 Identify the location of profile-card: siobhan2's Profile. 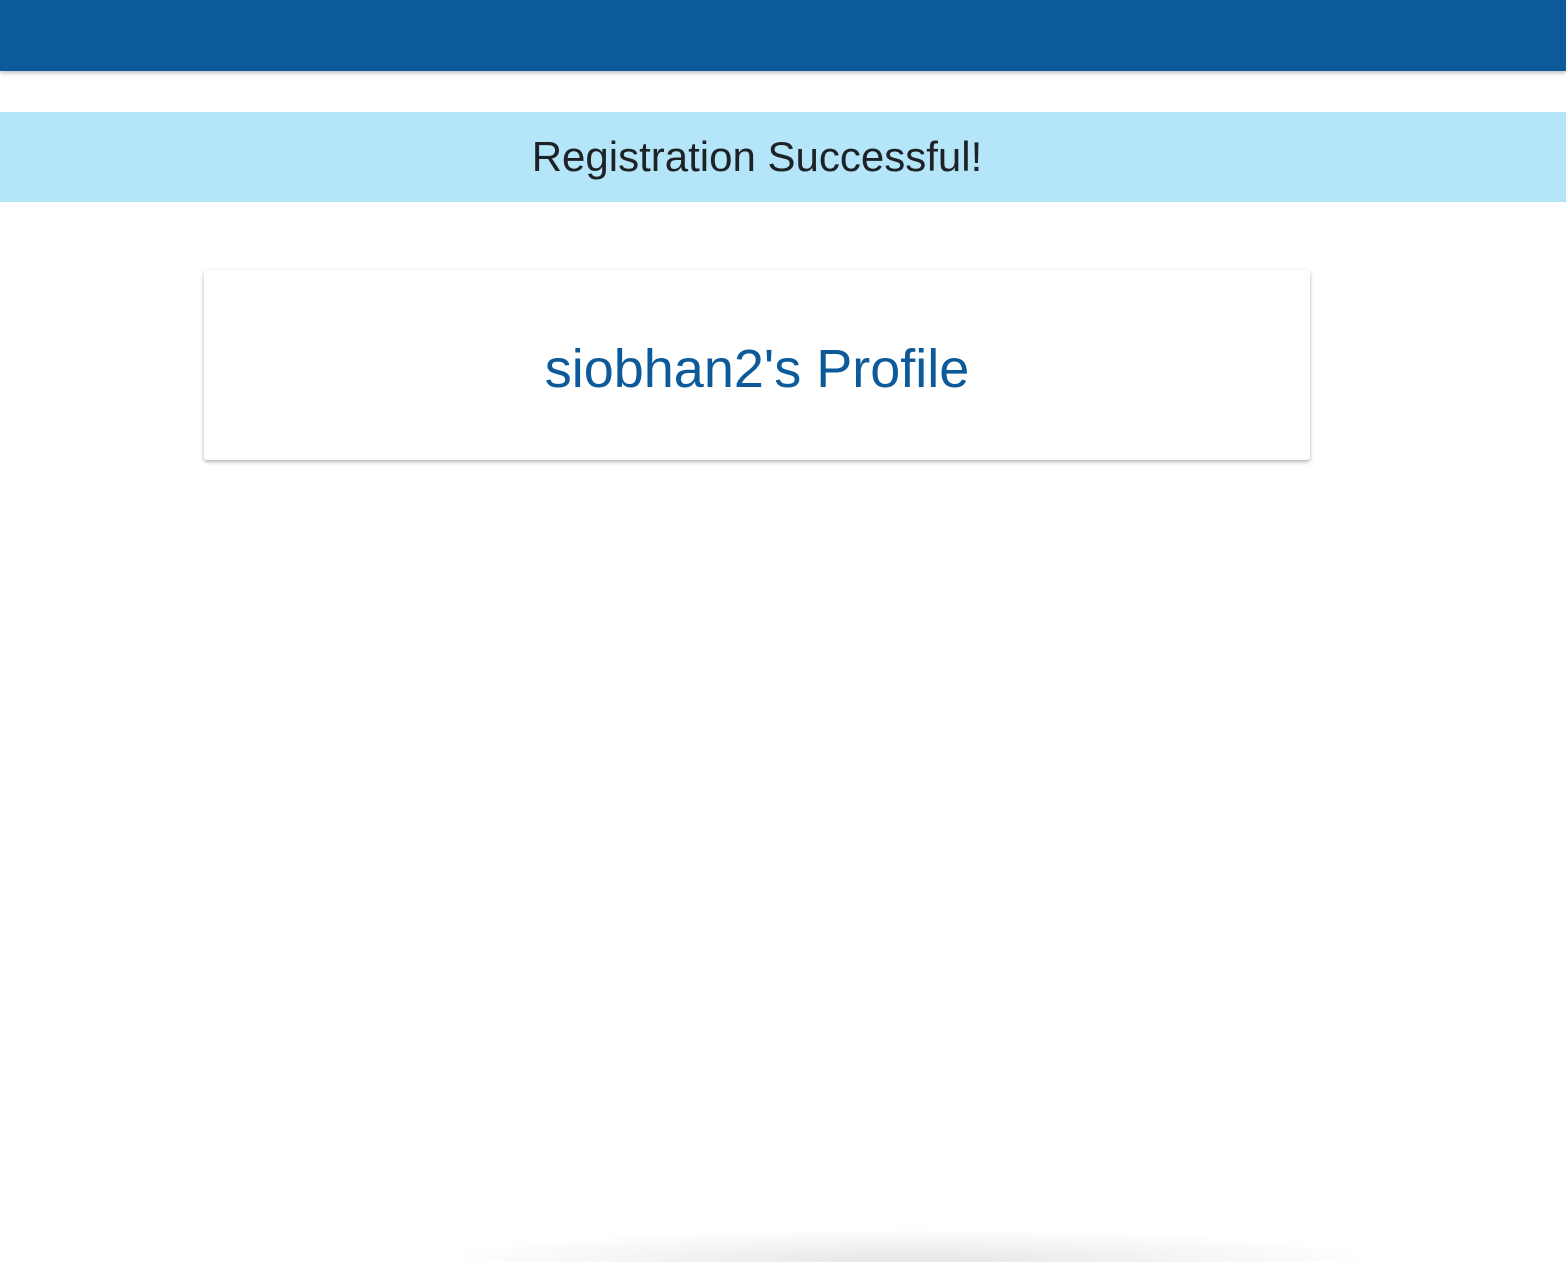
(757, 365).